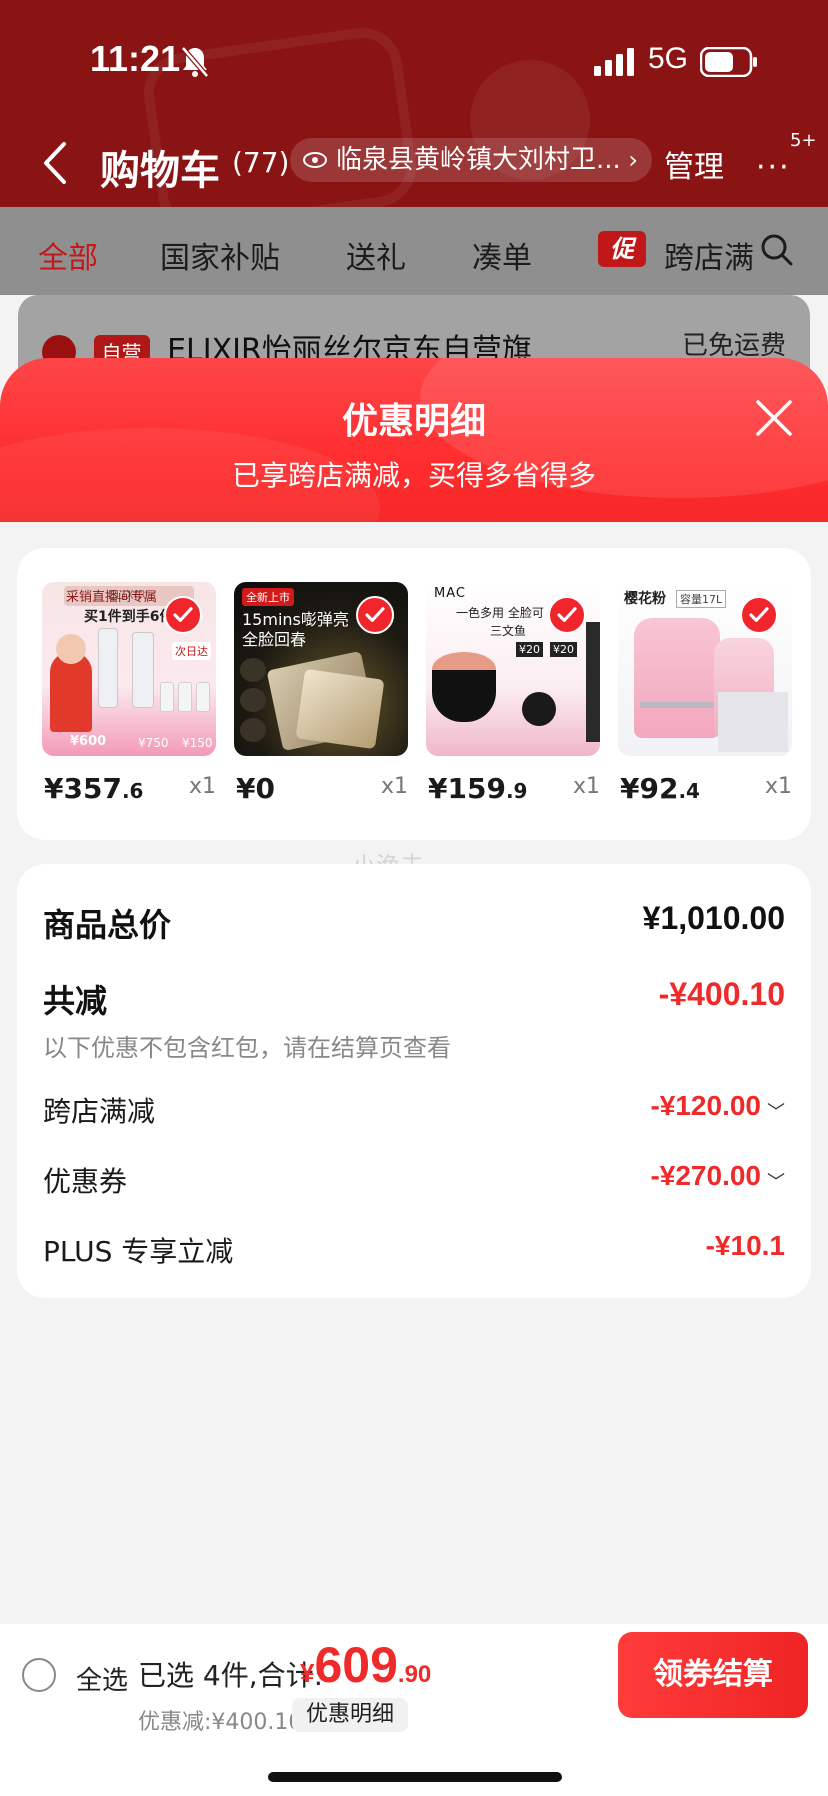 This screenshot has height=1796, width=828. I want to click on battery-icon, so click(728, 62).